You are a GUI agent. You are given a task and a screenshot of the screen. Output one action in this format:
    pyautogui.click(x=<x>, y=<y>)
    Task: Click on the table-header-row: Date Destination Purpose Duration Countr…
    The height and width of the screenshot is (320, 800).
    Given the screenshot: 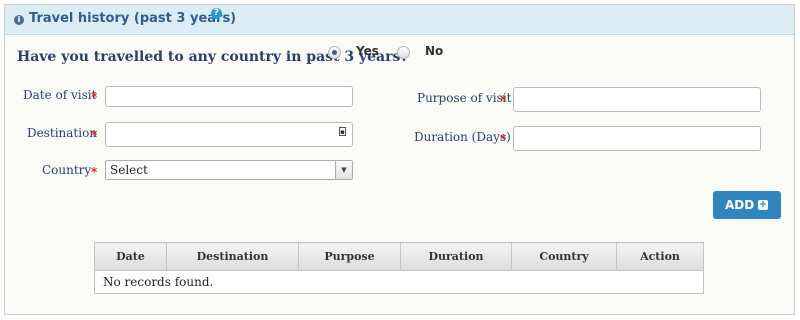 What is the action you would take?
    pyautogui.click(x=399, y=256)
    